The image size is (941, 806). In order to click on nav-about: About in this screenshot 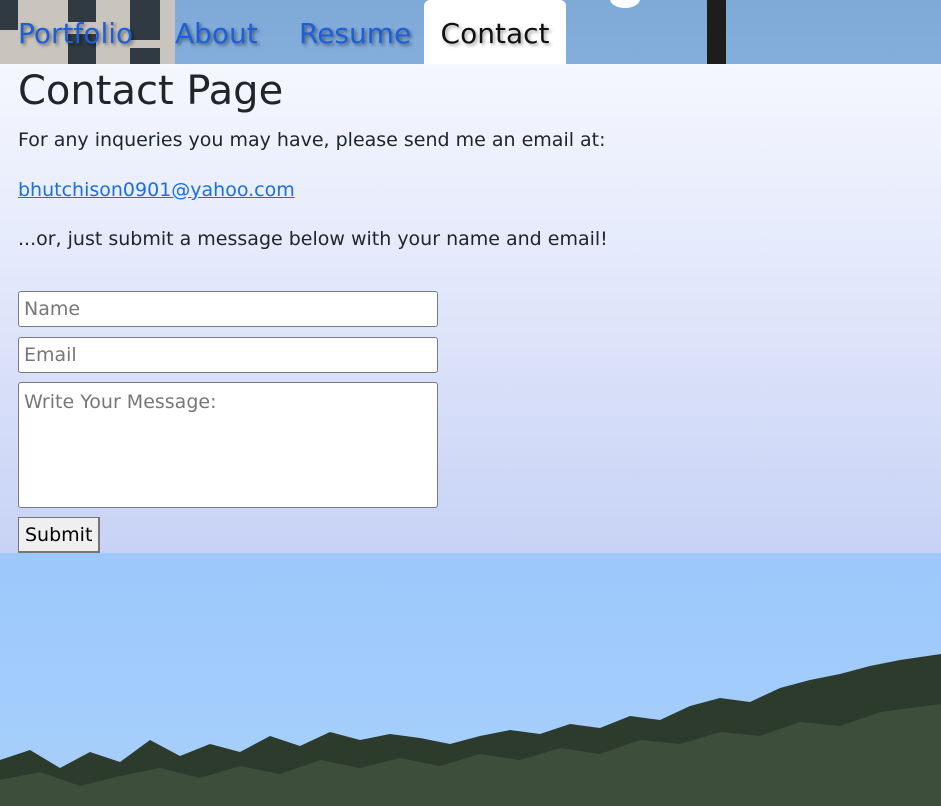, I will do `click(216, 32)`.